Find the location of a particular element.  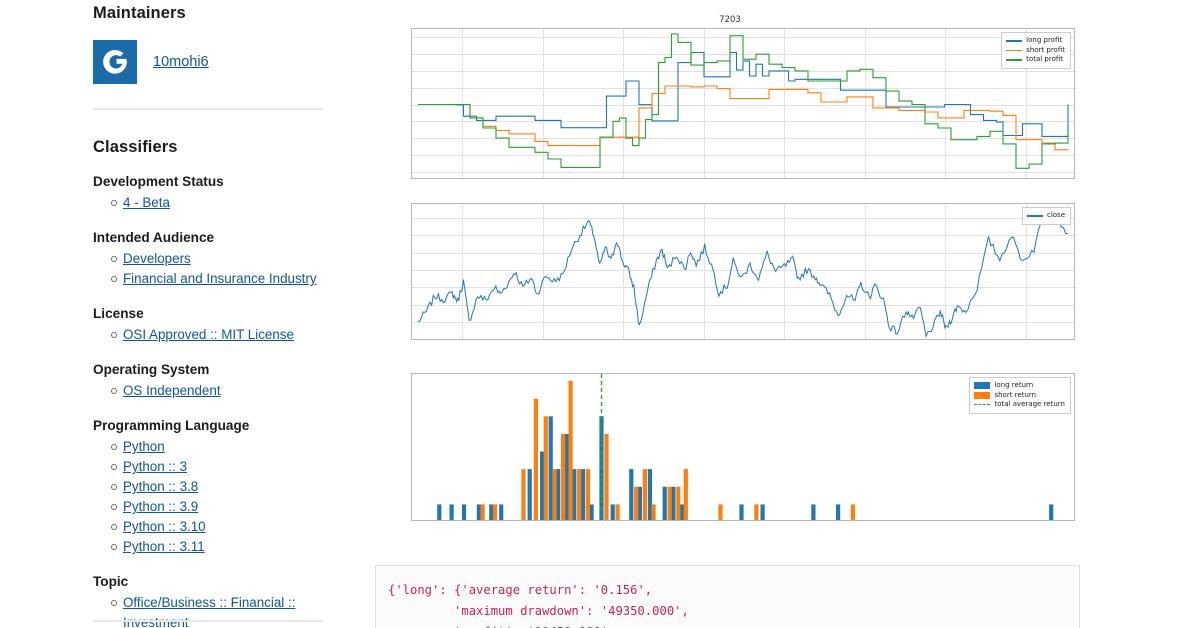

close-series-svg is located at coordinates (743, 274).